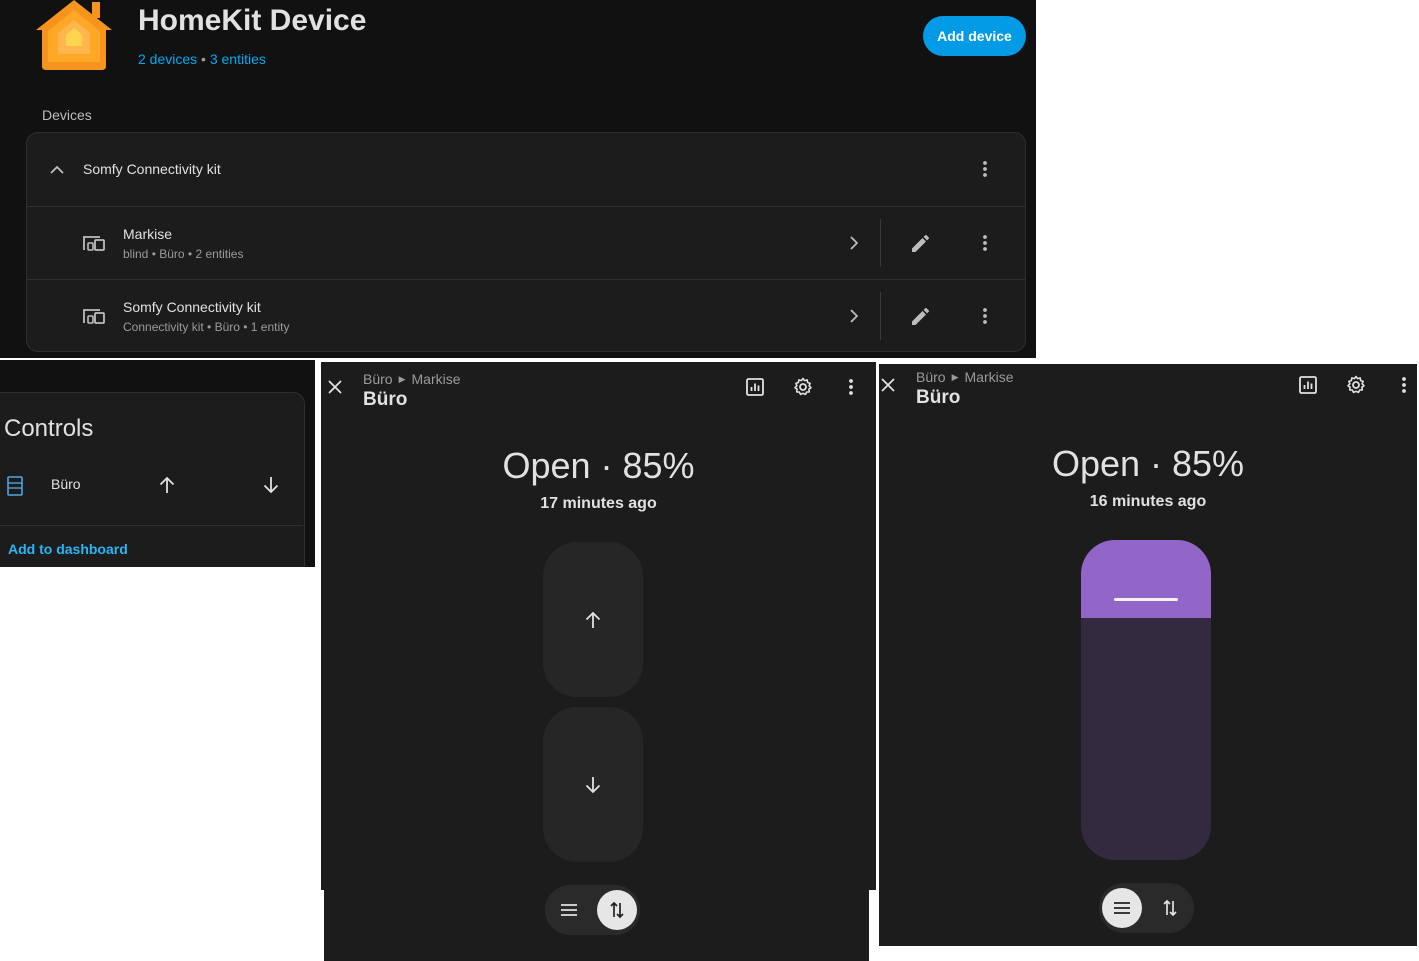  What do you see at coordinates (238, 59) in the screenshot?
I see `entities-link: 3 entities` at bounding box center [238, 59].